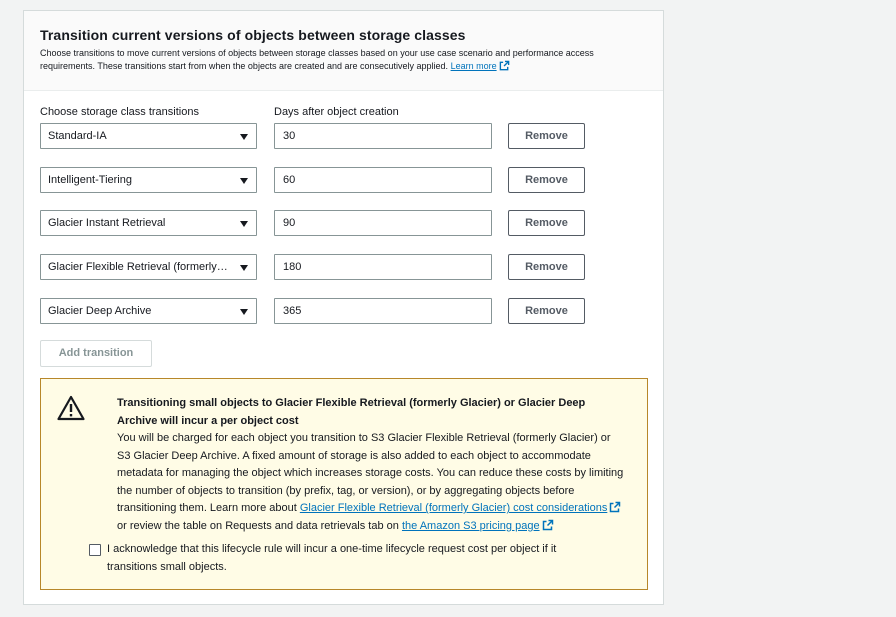 The width and height of the screenshot is (896, 617). What do you see at coordinates (148, 180) in the screenshot?
I see `storage-class-select-2: Intelligent-Tiering` at bounding box center [148, 180].